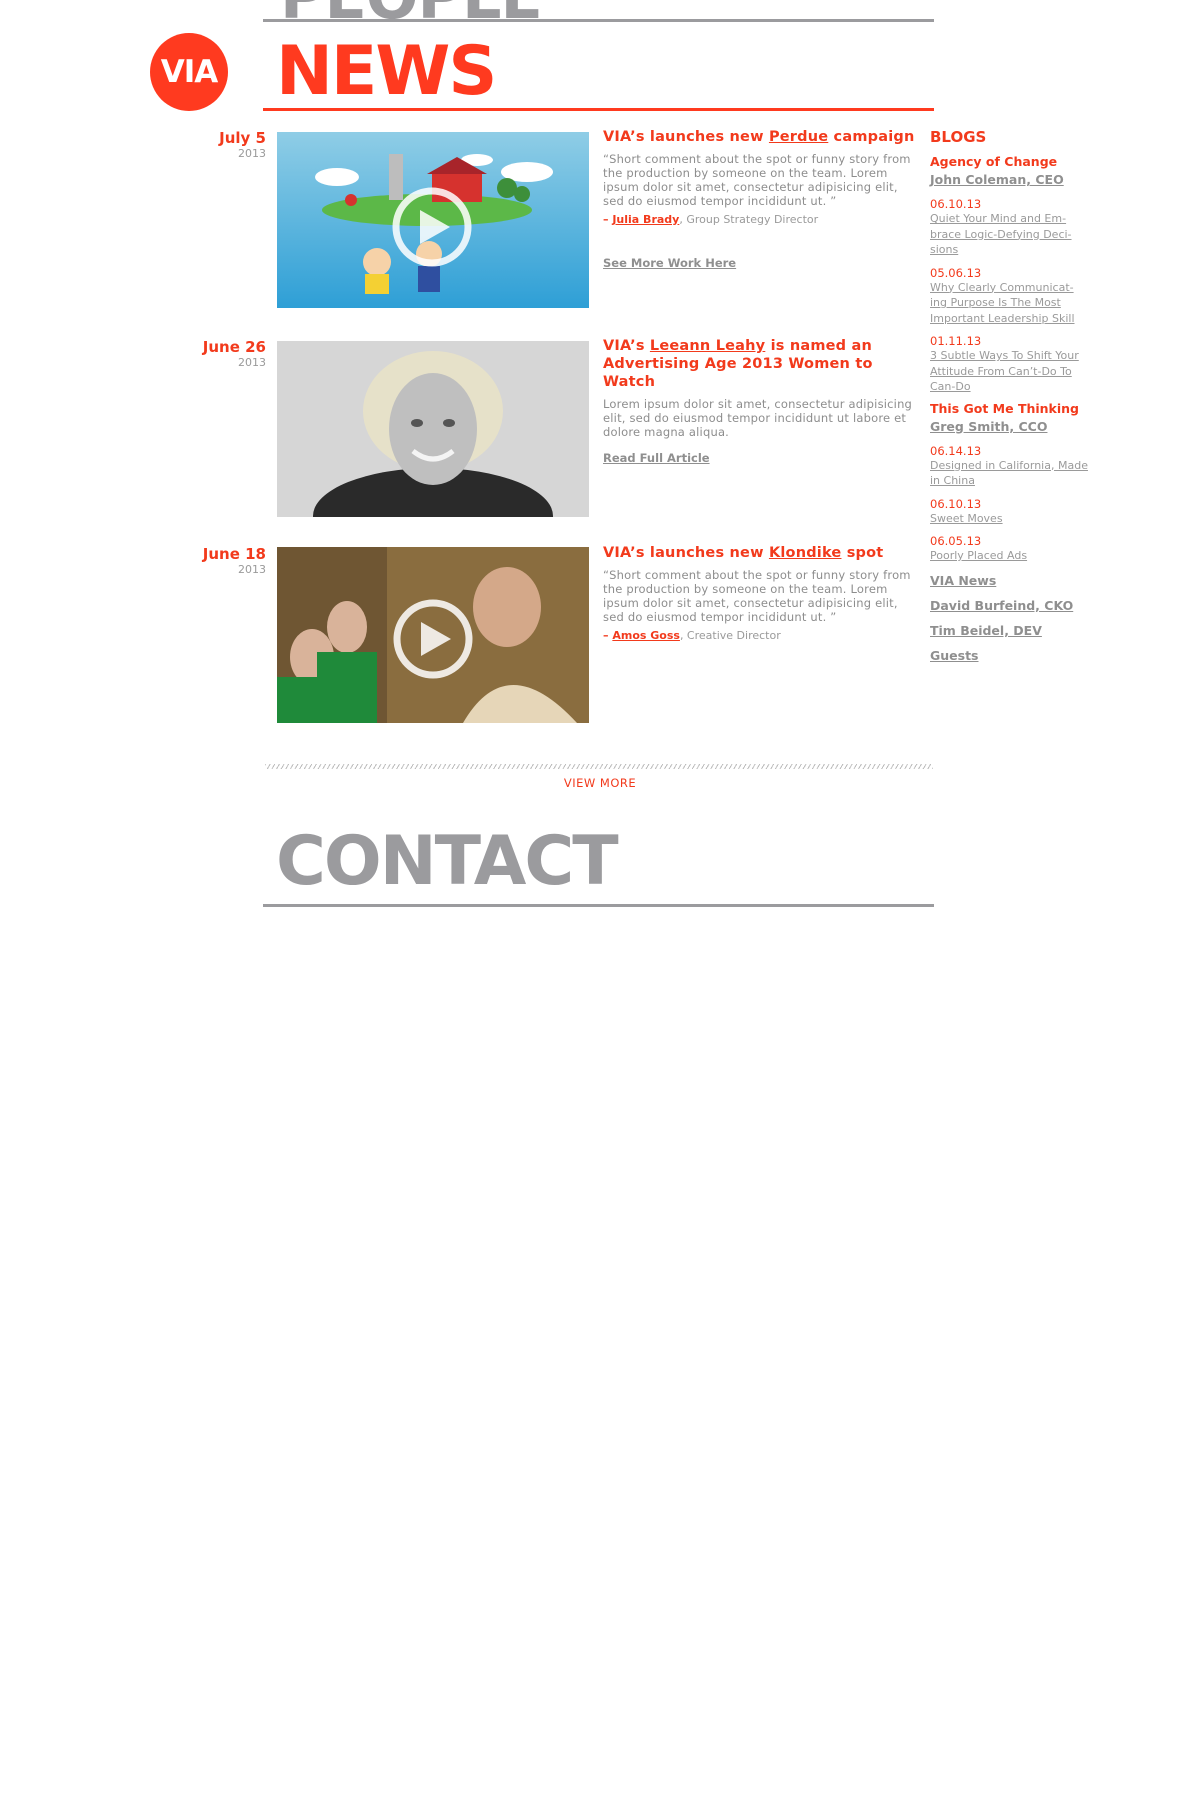 Image resolution: width=1200 pixels, height=1800 pixels. I want to click on view-more-link: VIEW MORE, so click(600, 783).